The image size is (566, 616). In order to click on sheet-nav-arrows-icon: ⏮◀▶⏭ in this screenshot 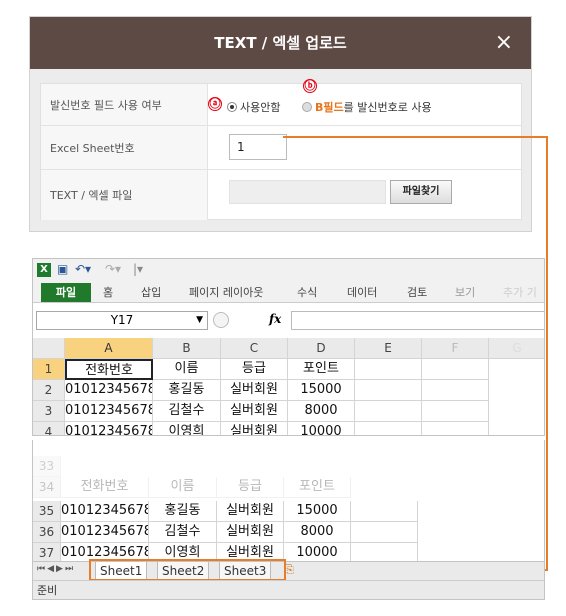, I will do `click(56, 569)`.